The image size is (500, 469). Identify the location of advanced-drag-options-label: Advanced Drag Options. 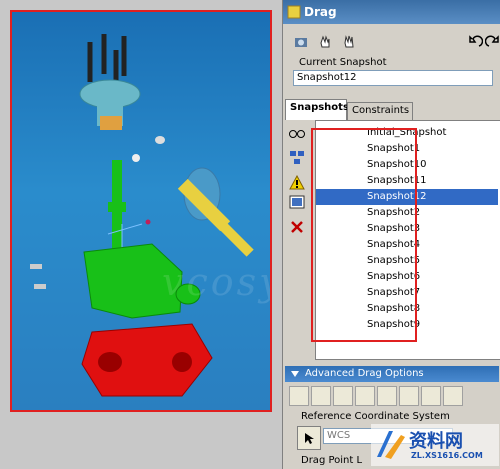
(364, 373).